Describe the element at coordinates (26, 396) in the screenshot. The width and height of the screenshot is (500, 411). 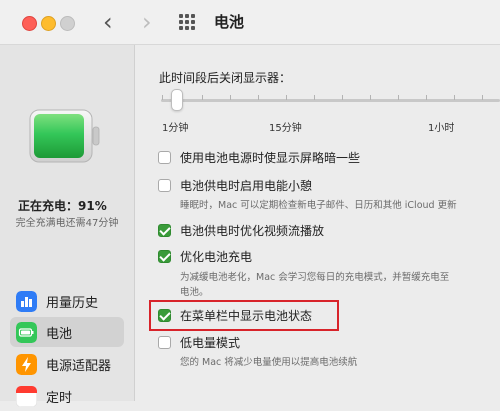
I see `calendar-icon` at that location.